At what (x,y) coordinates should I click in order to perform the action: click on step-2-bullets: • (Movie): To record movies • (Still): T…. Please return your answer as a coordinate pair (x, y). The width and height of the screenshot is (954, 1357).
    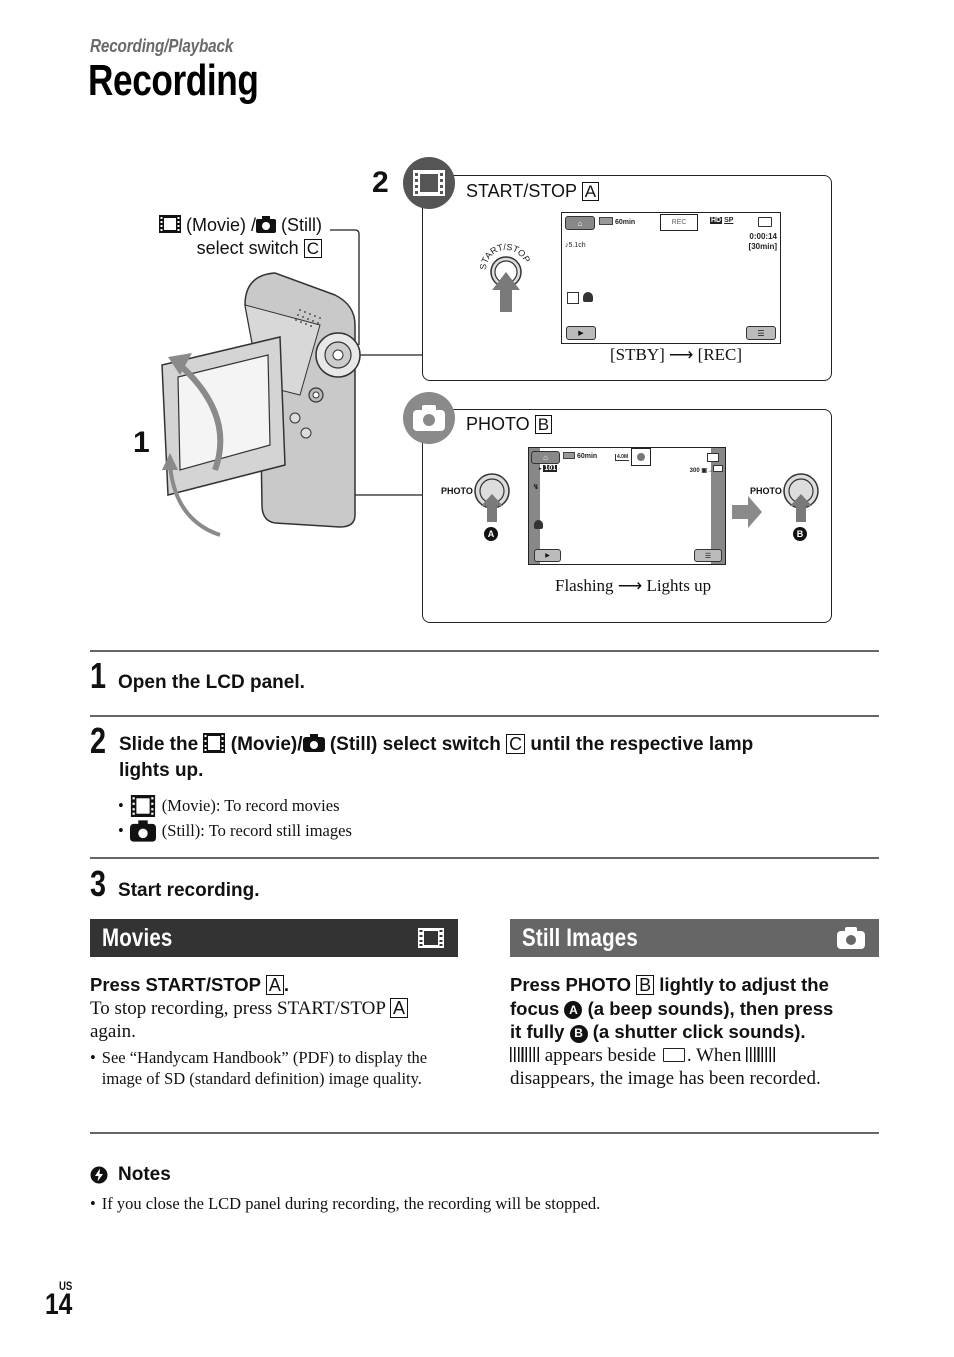
    Looking at the image, I should click on (235, 818).